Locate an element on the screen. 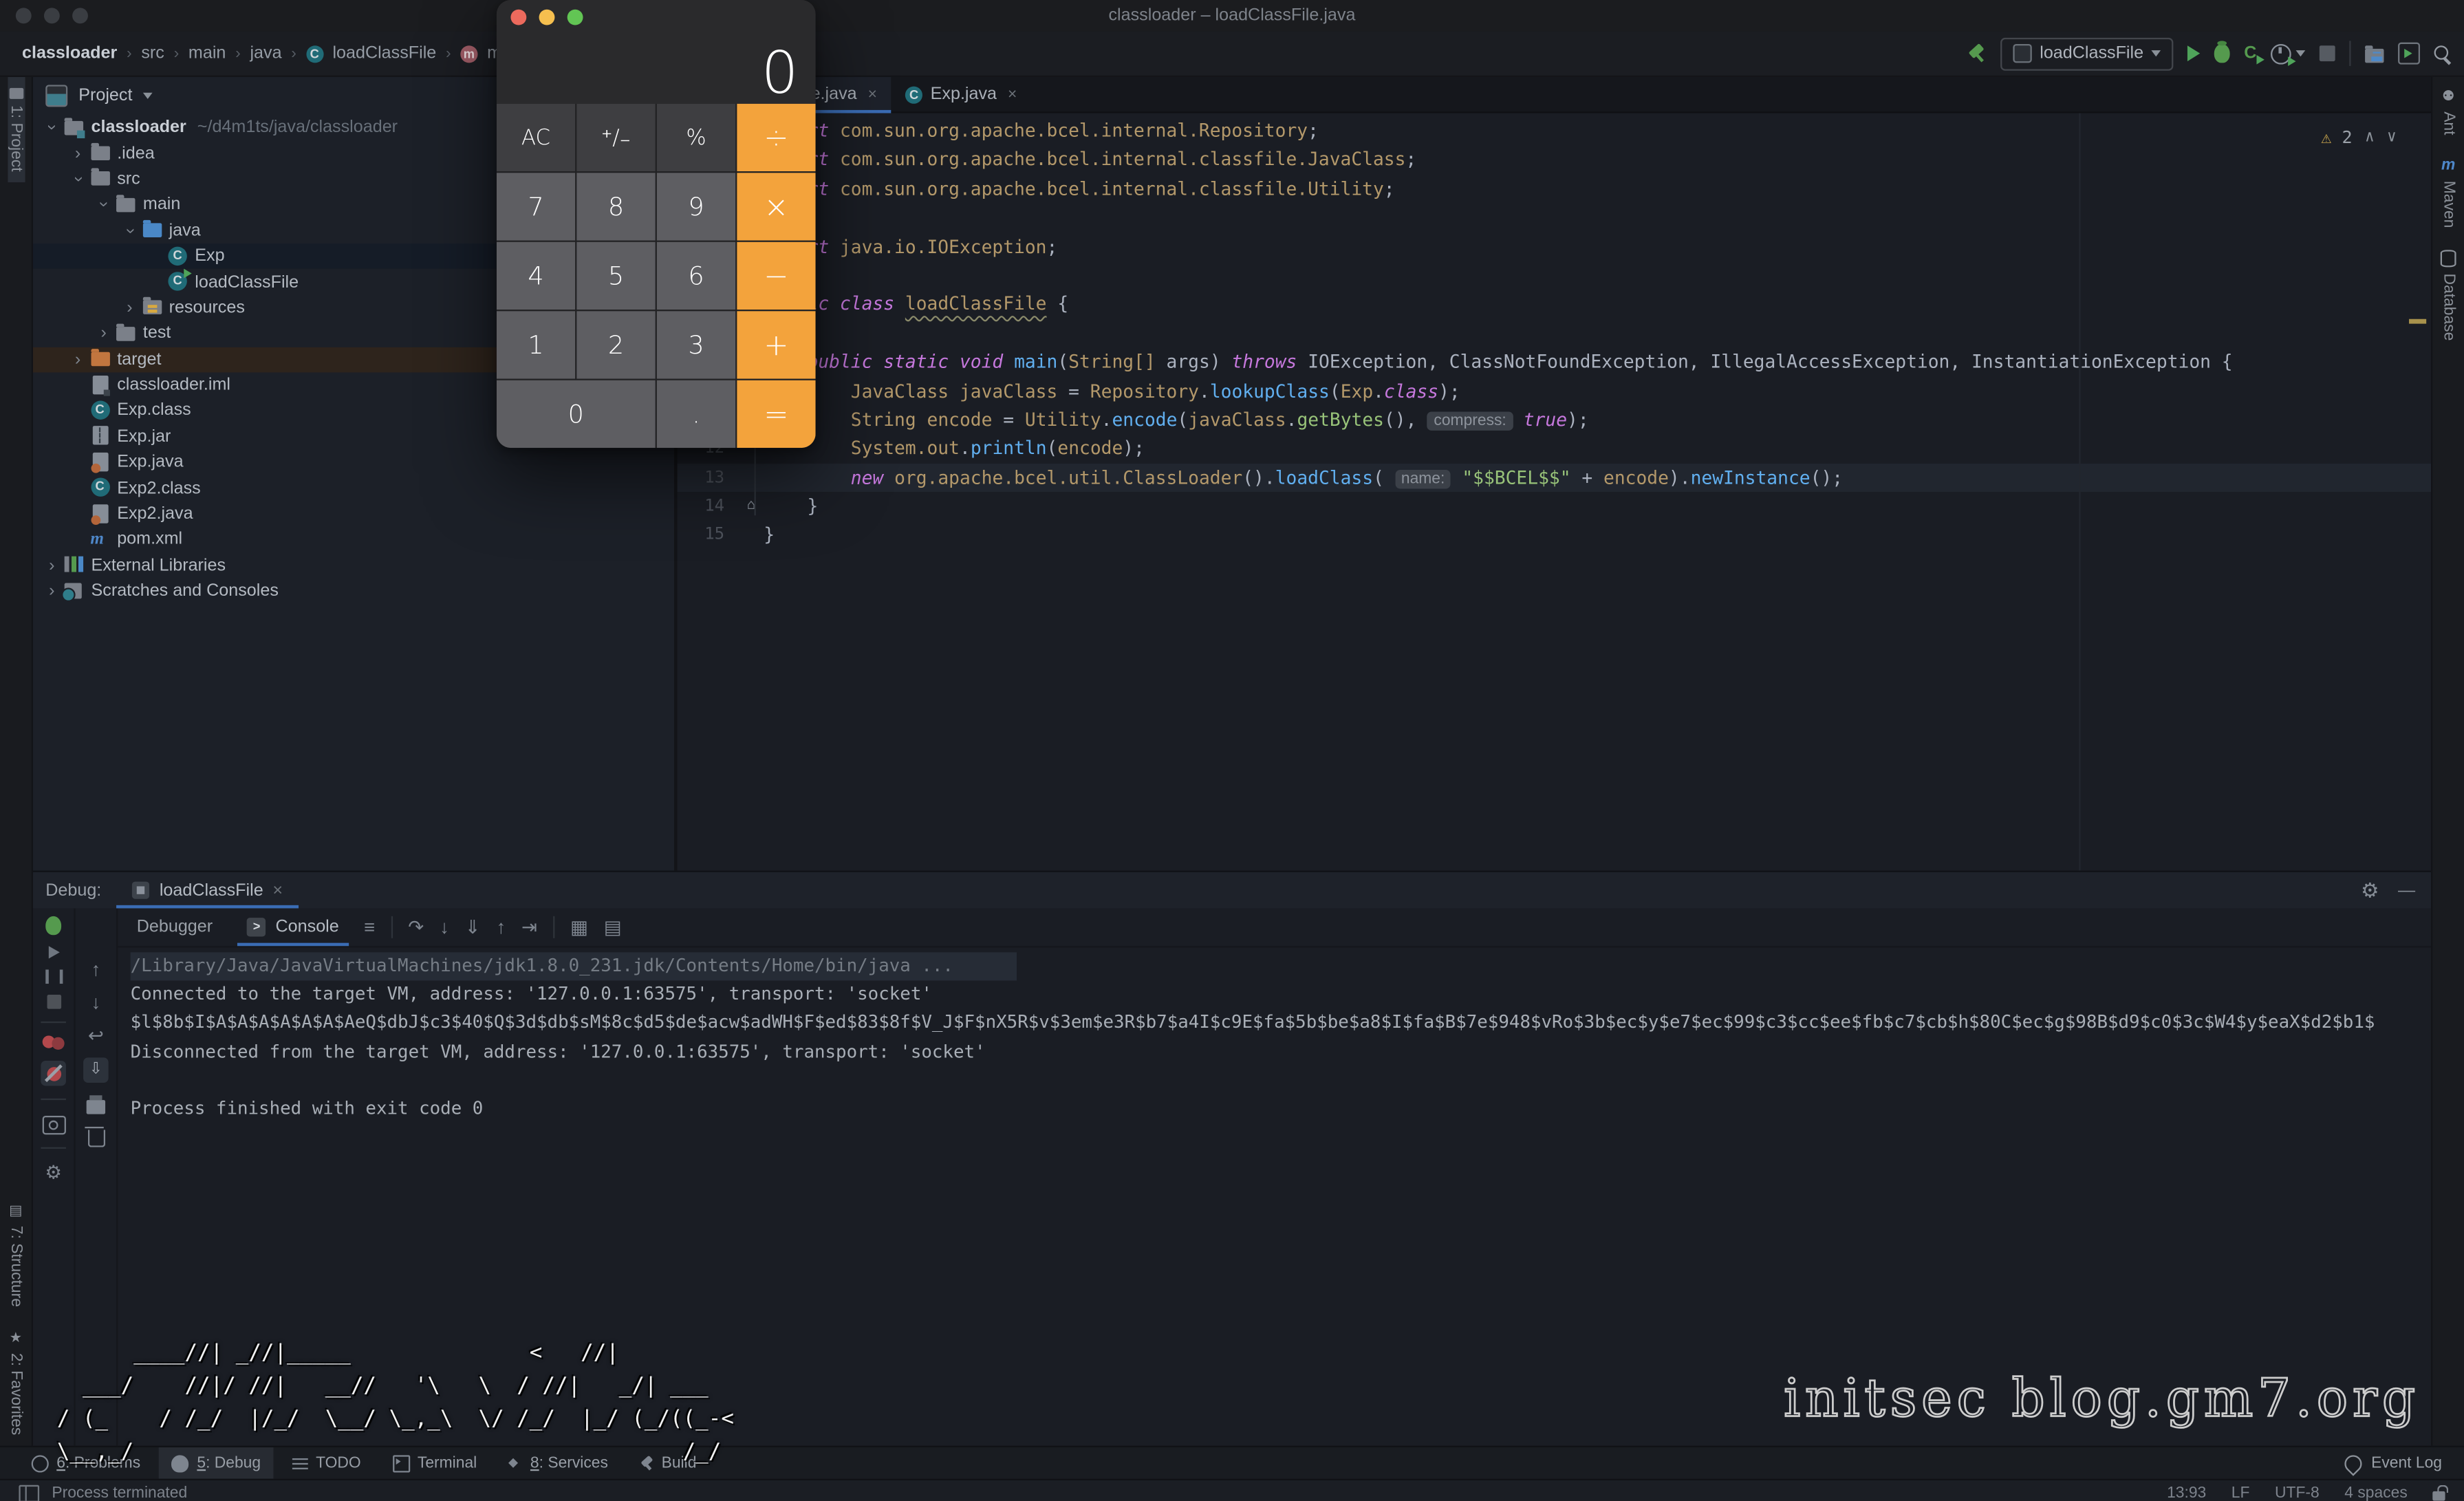 The width and height of the screenshot is (2464, 1501). print-icon is located at coordinates (96, 1104).